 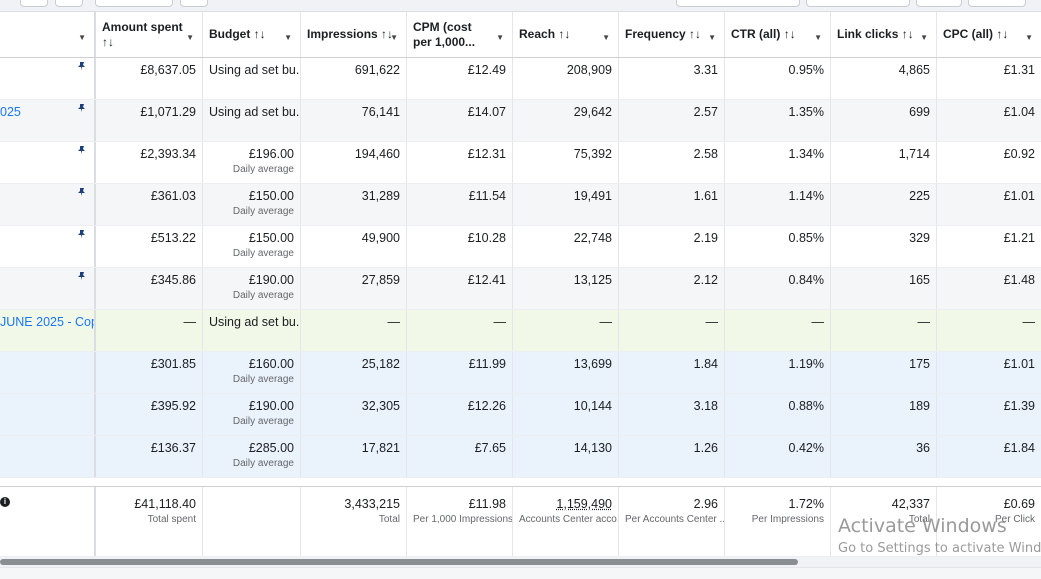 What do you see at coordinates (460, 288) in the screenshot?
I see `cell-cpm: £12.41` at bounding box center [460, 288].